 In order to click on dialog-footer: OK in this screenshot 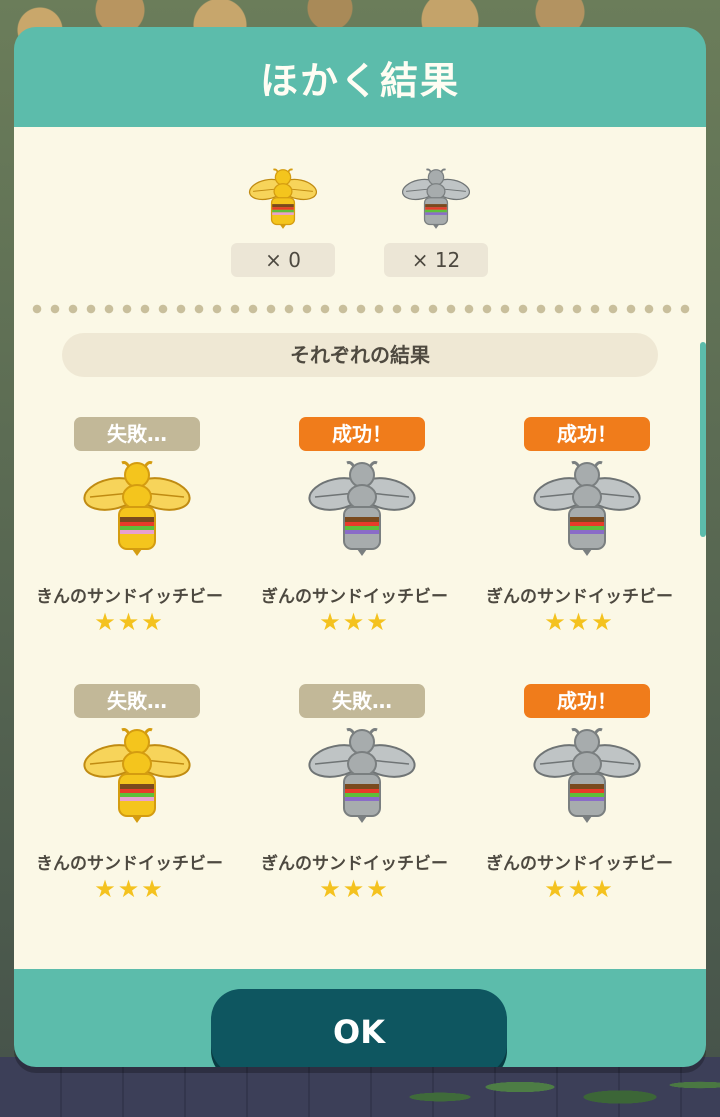, I will do `click(360, 1018)`.